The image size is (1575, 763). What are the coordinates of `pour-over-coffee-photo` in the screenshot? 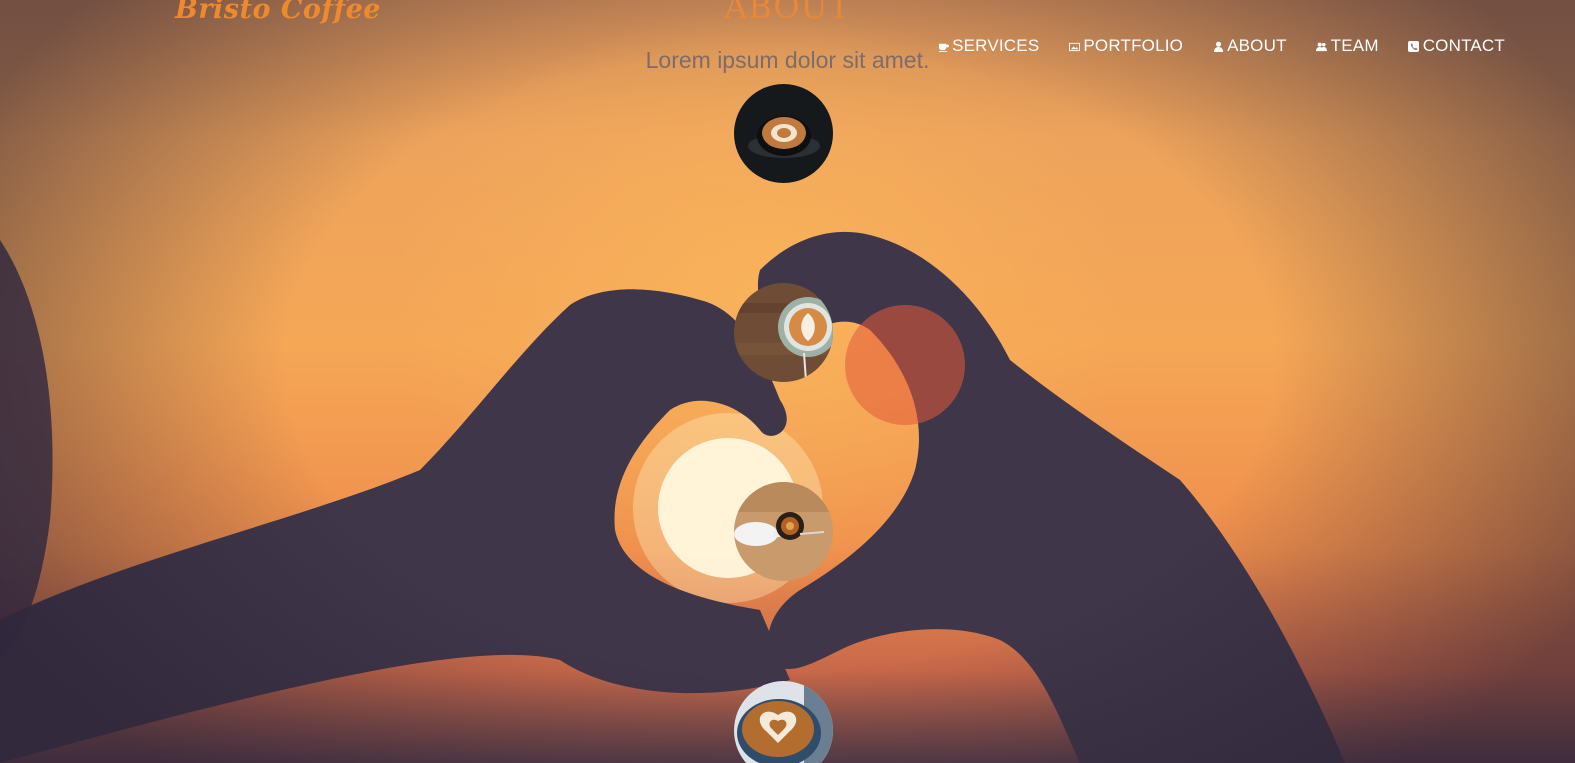 It's located at (783, 531).